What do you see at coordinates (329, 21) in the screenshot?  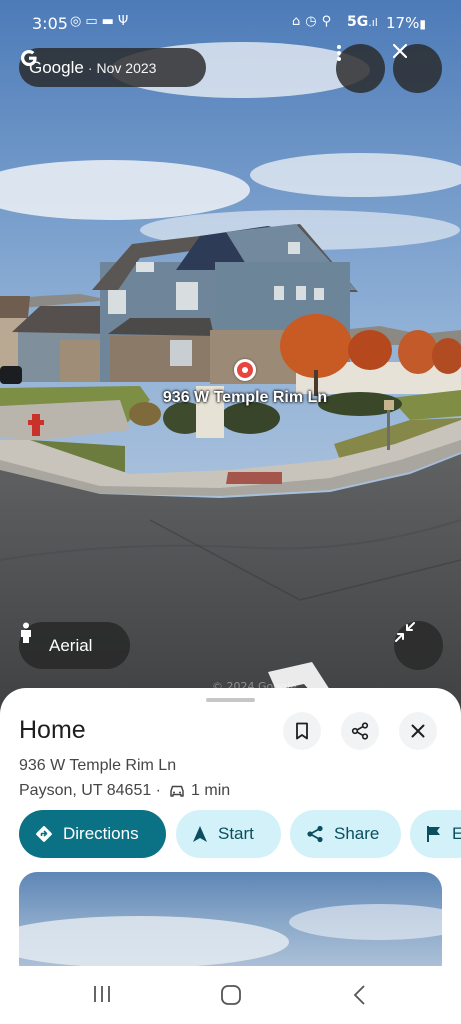 I see `location-icon: ⚲` at bounding box center [329, 21].